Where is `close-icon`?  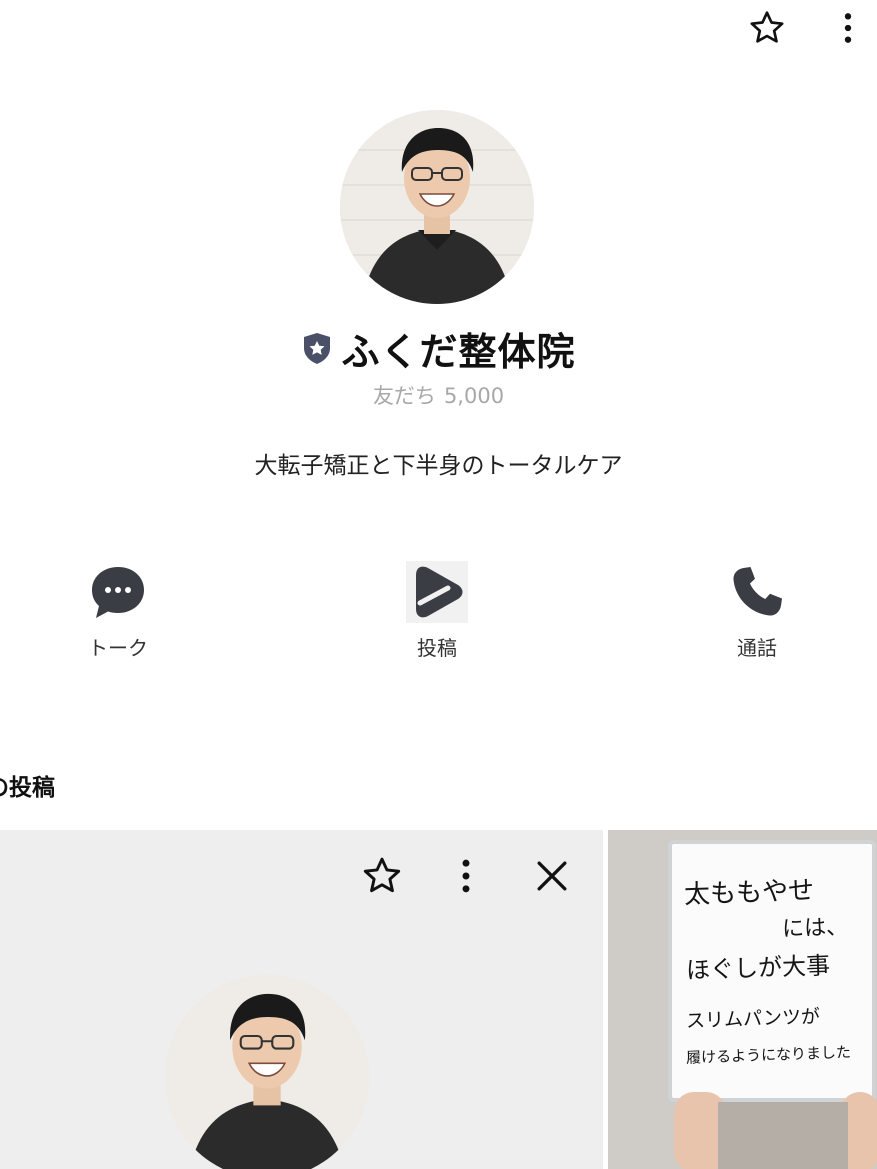 close-icon is located at coordinates (552, 876).